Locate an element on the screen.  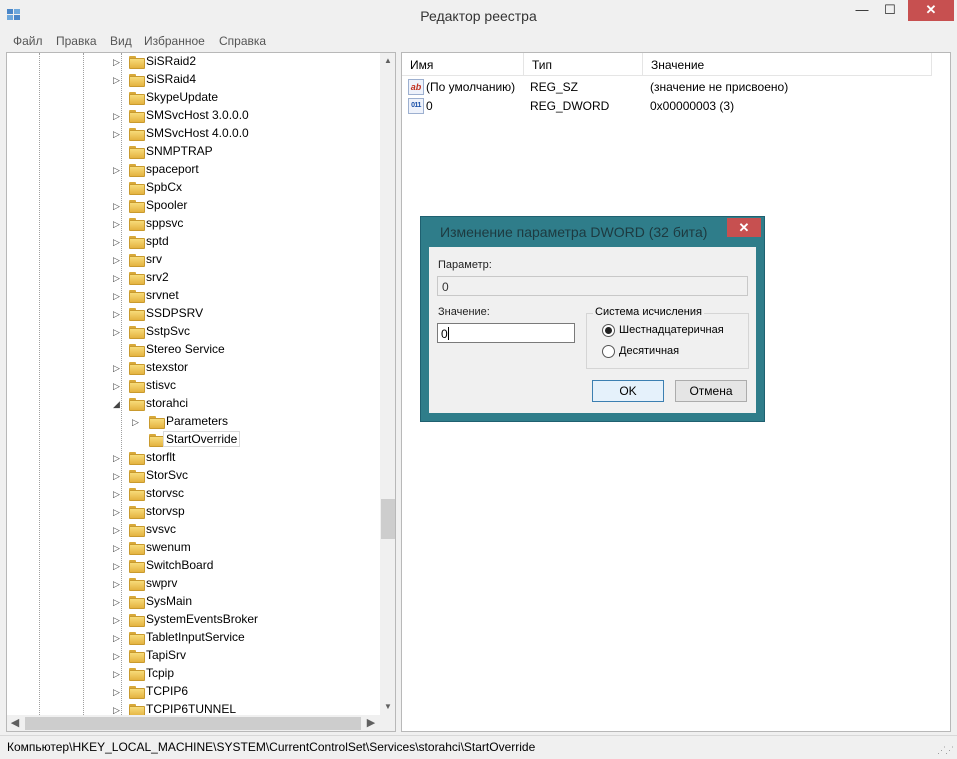
tree-item: ▷ spaceport is located at coordinates (193, 170).